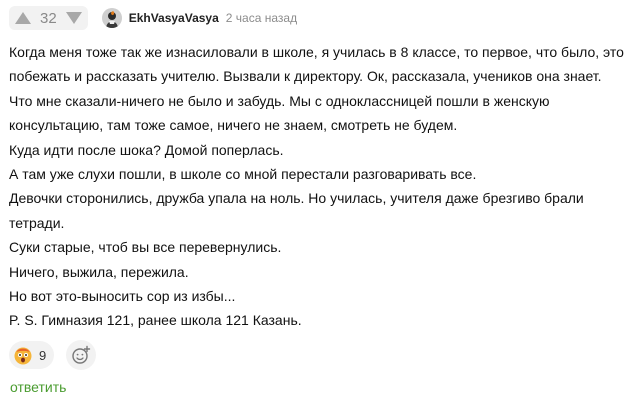 This screenshot has width=638, height=403. What do you see at coordinates (37, 222) in the screenshot?
I see `comment-text-line: тетради.` at bounding box center [37, 222].